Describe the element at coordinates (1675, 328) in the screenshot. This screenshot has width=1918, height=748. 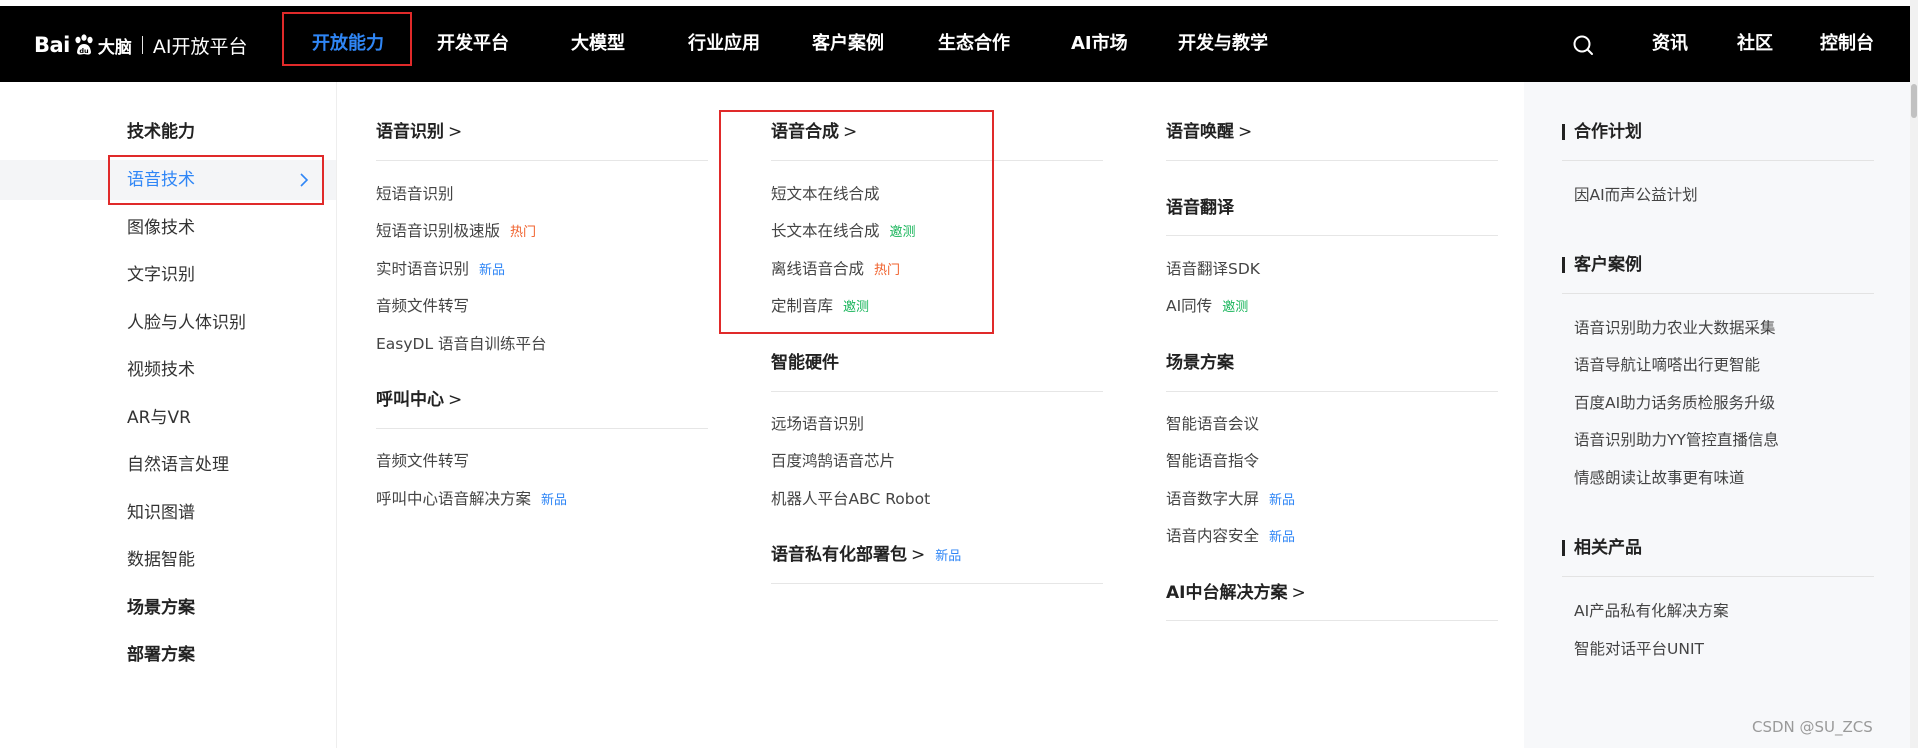
I see `rp-link-case-1: 语音识别助力农业大数据采集` at that location.